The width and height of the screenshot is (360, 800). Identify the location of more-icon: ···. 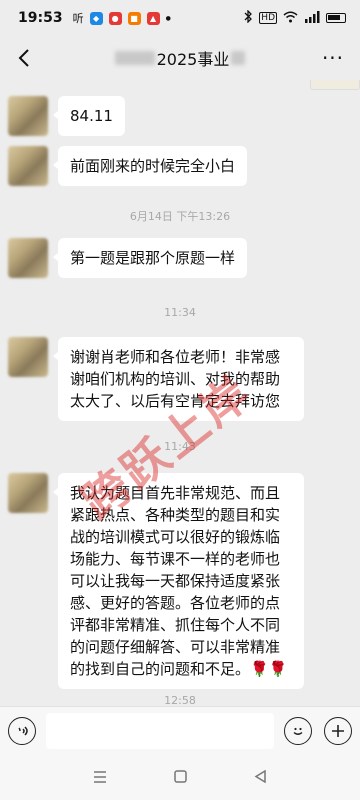
(333, 58).